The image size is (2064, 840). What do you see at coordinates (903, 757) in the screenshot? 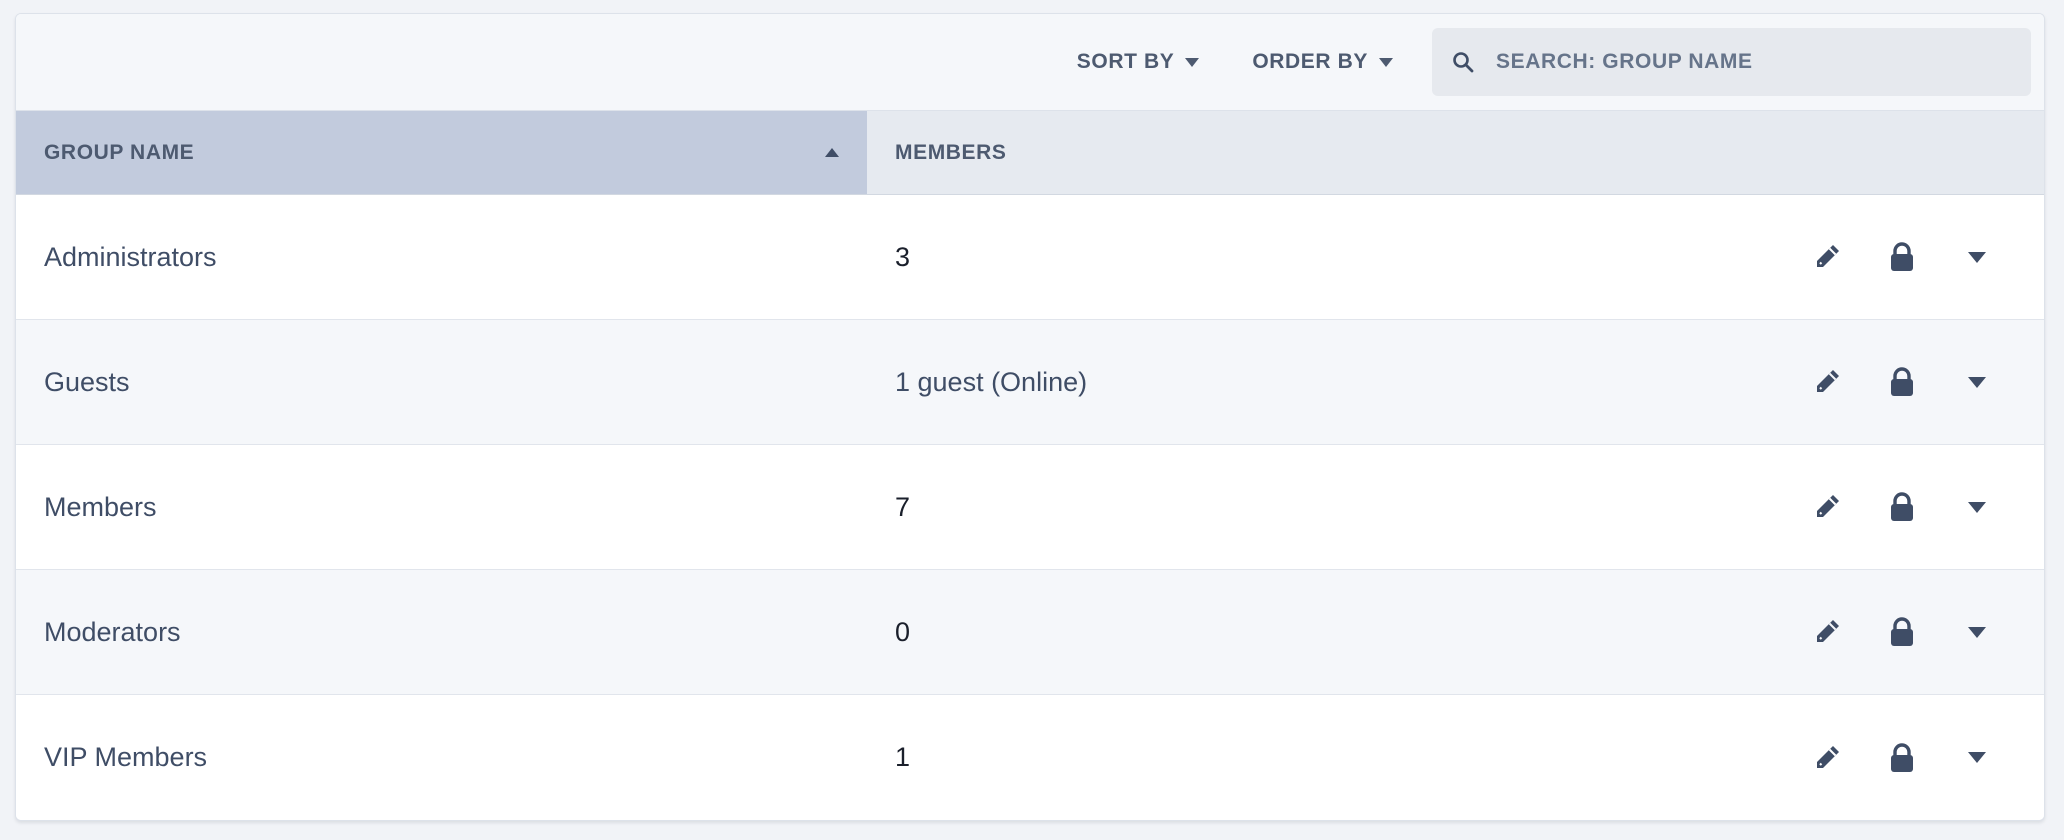
I see `members-cell: 1` at bounding box center [903, 757].